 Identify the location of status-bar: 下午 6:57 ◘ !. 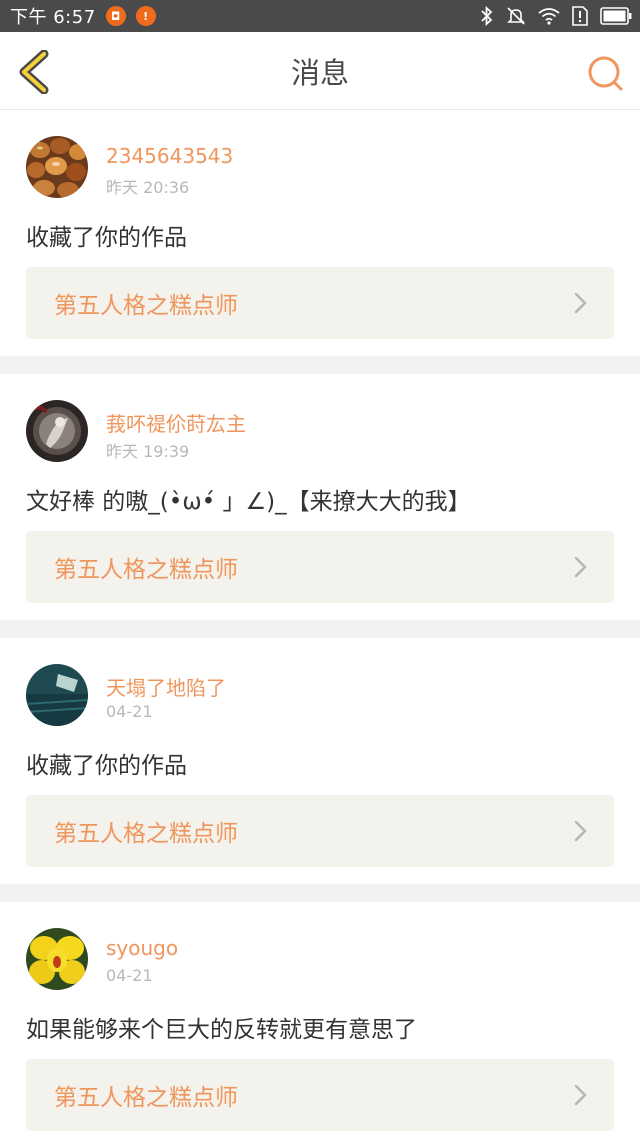
(320, 16).